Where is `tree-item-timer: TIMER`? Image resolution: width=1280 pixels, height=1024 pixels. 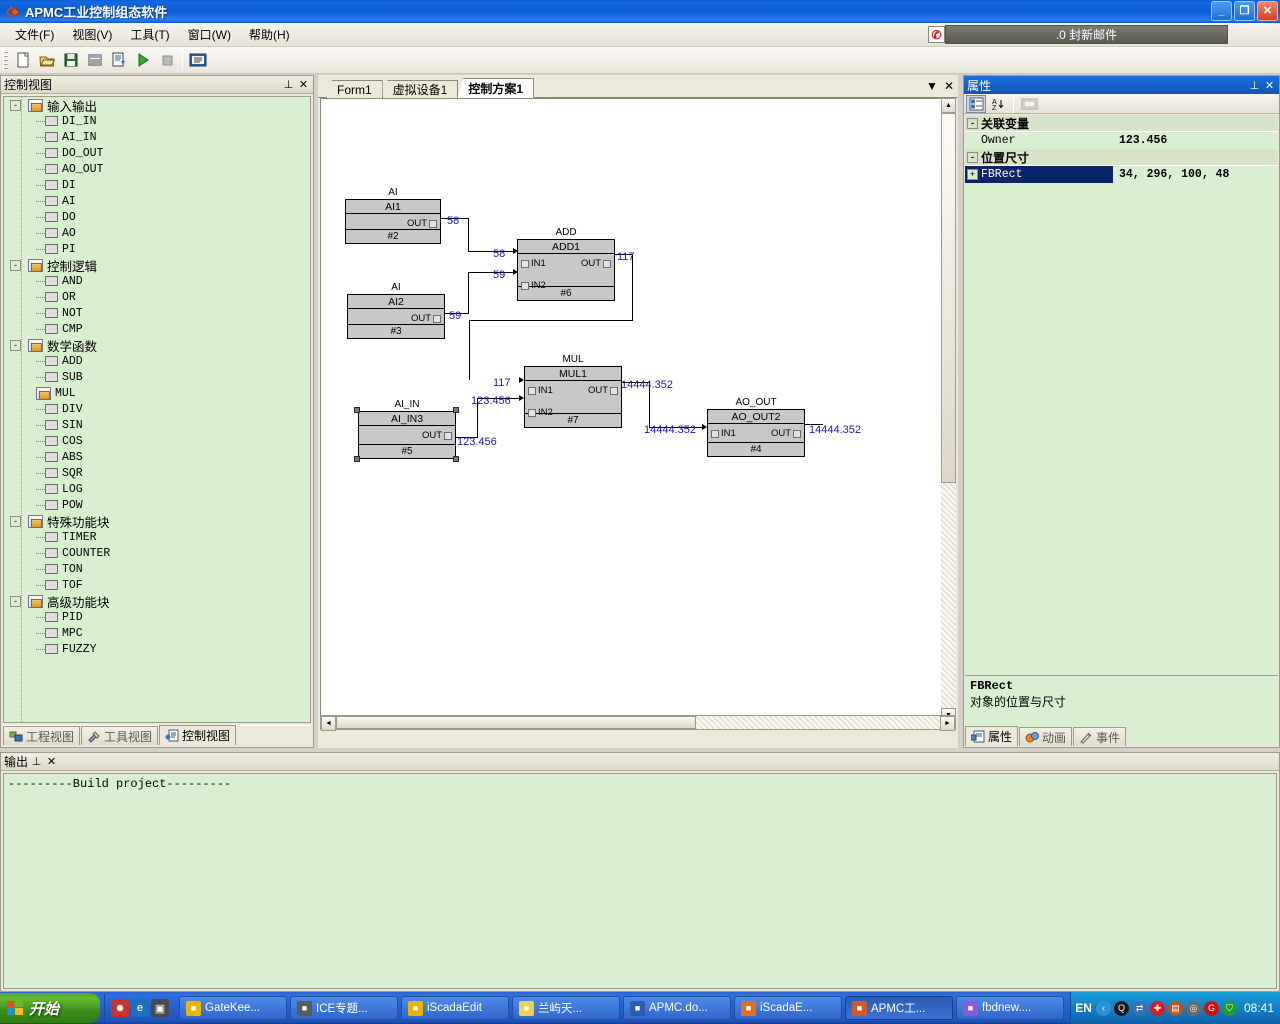
tree-item-timer: TIMER is located at coordinates (157, 537).